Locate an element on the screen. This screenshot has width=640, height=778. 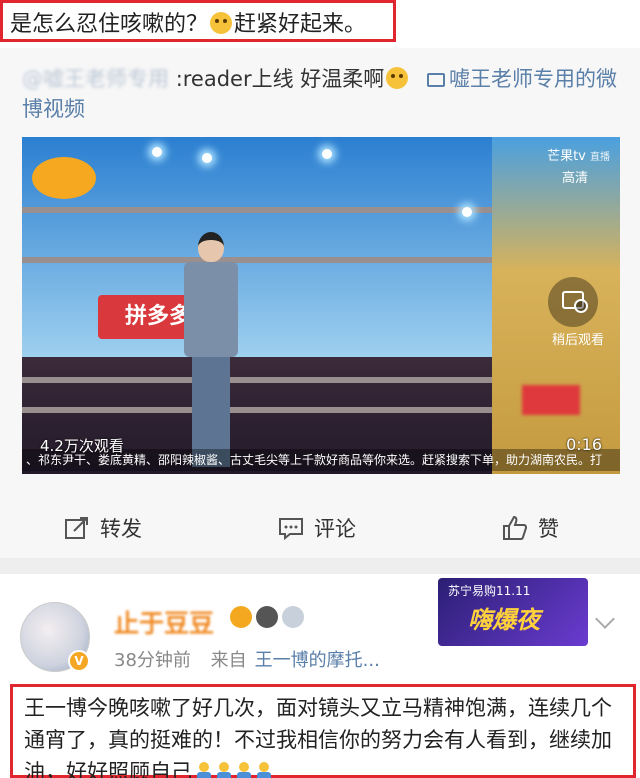
video-duration: 0:16 is located at coordinates (584, 444).